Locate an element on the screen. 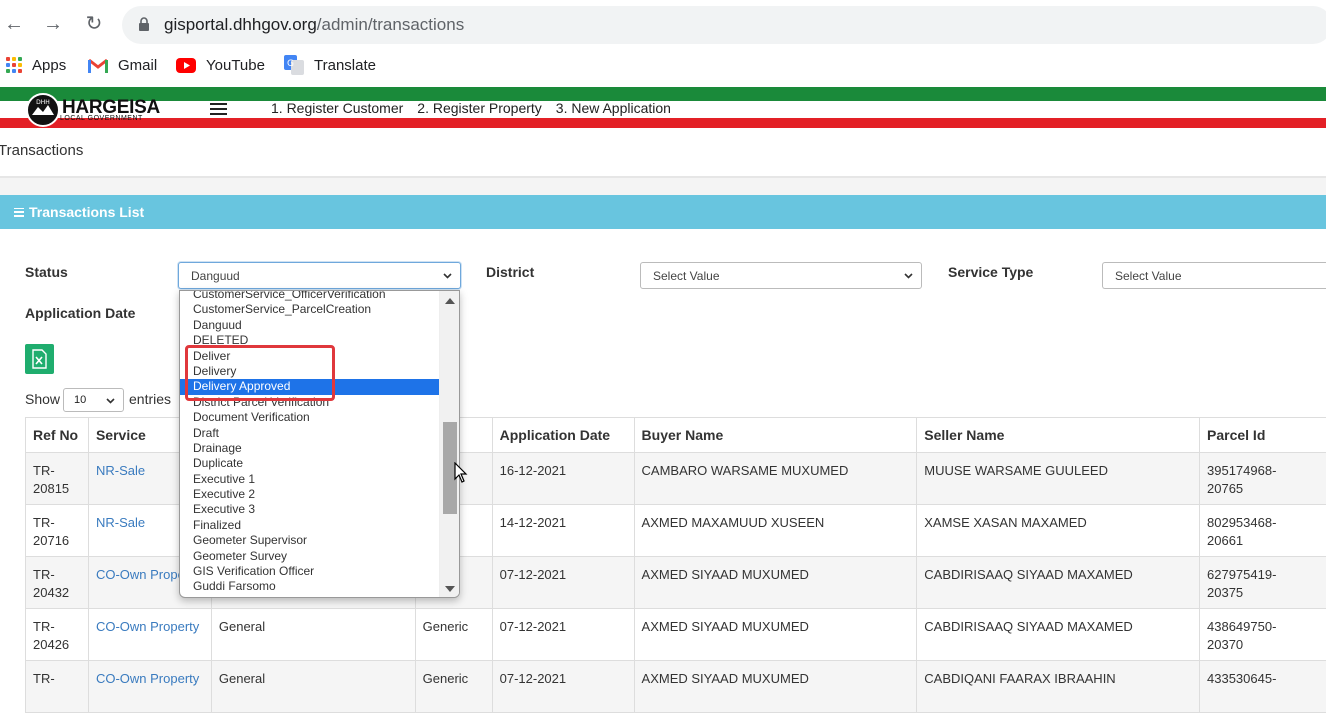 This screenshot has width=1326, height=713. excel-icon is located at coordinates (39, 359).